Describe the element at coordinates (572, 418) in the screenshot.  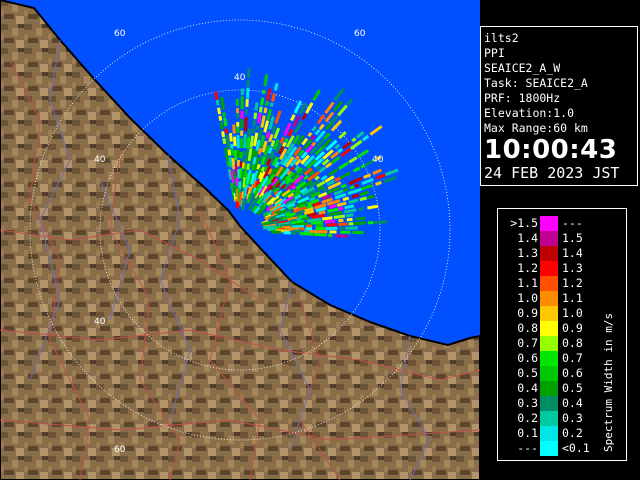
I see `legend-upper-value: 0.3` at that location.